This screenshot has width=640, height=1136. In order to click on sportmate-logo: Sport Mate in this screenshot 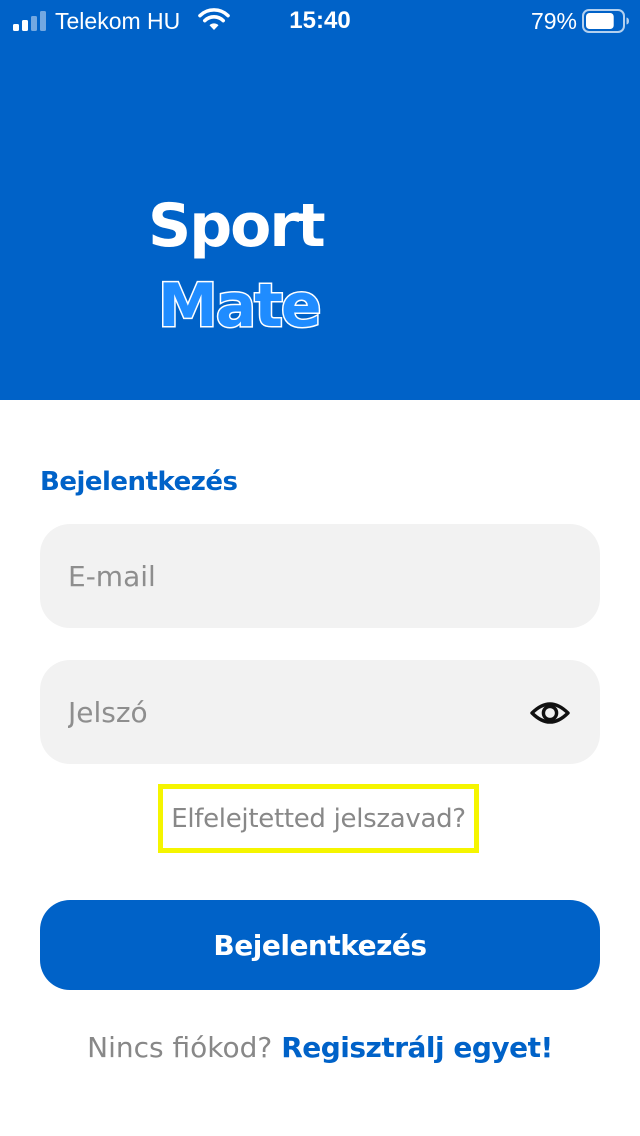, I will do `click(321, 264)`.